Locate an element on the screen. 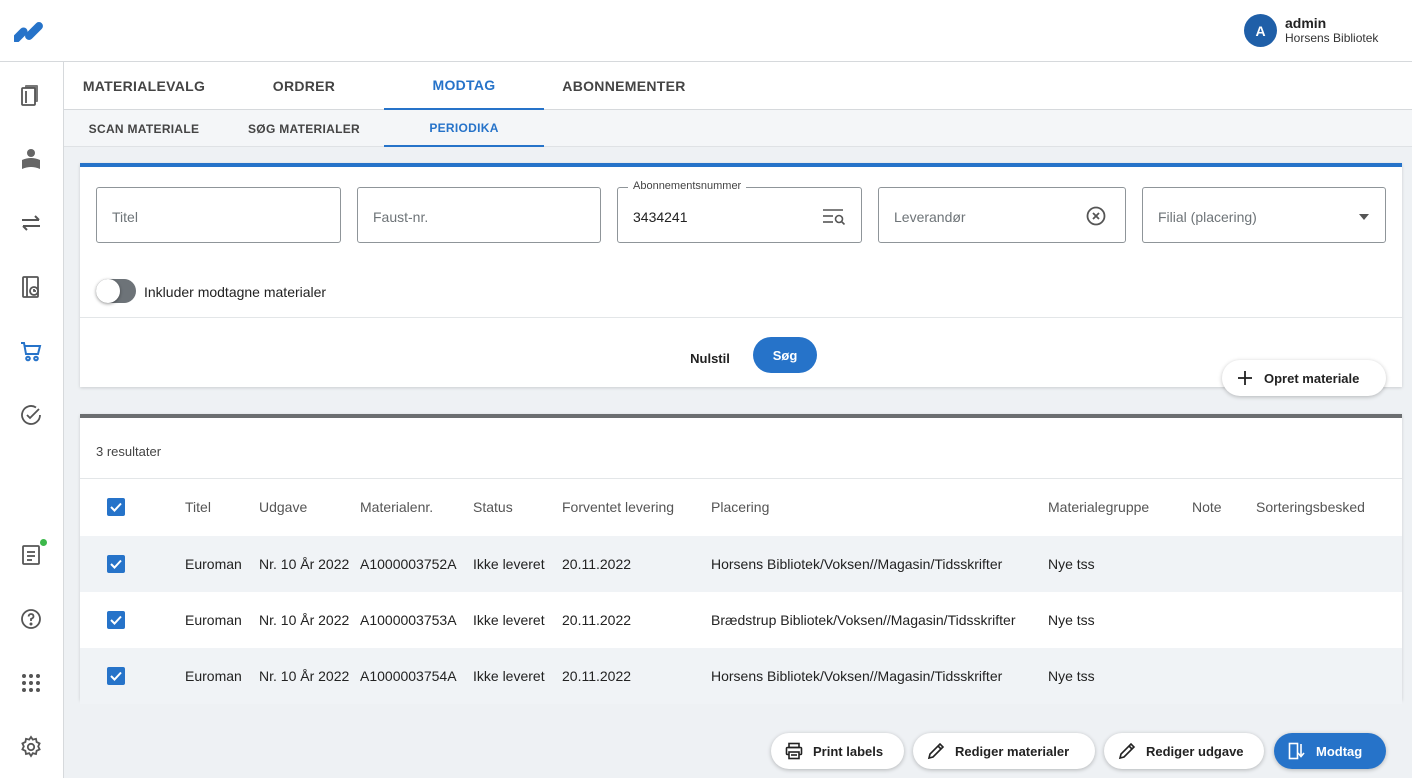  print-labels-button: Print labels is located at coordinates (837, 751).